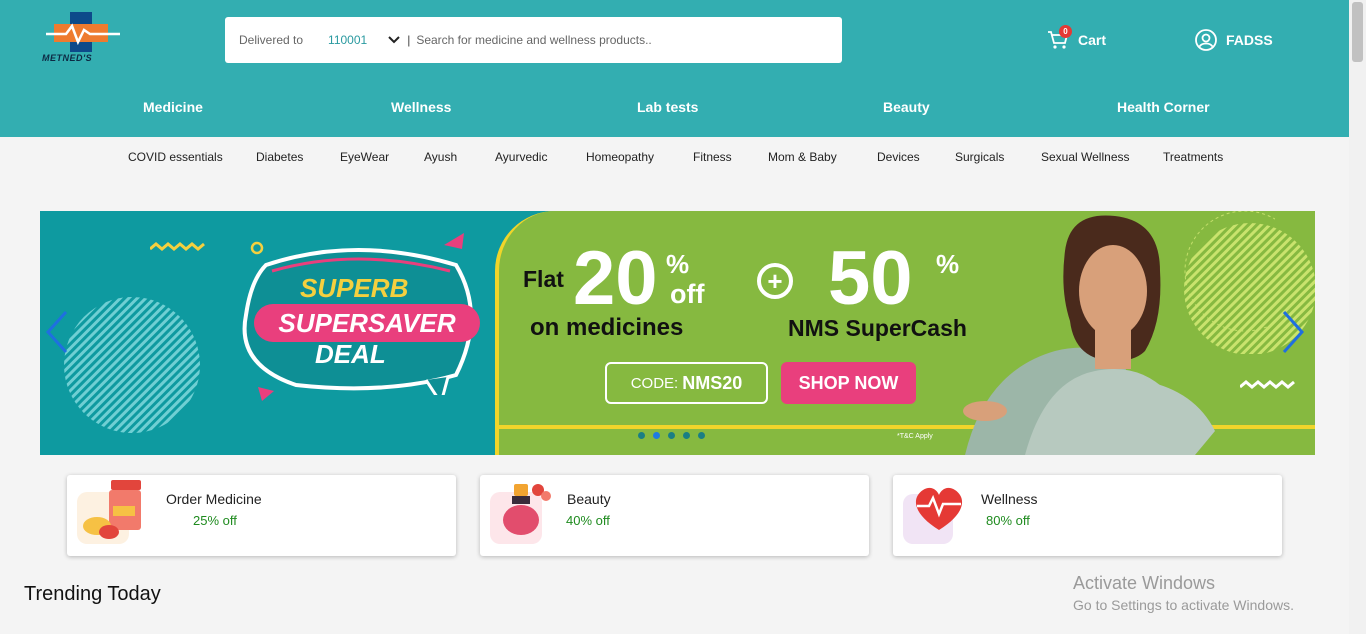 This screenshot has height=634, width=1366. Describe the element at coordinates (92, 594) in the screenshot. I see `section-title-trending: Trending Today` at that location.